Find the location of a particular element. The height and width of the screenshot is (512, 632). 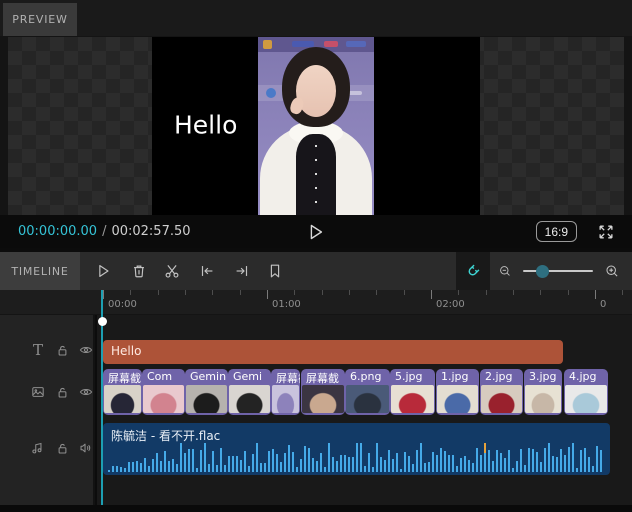

text-overlay: Hello is located at coordinates (205, 124).